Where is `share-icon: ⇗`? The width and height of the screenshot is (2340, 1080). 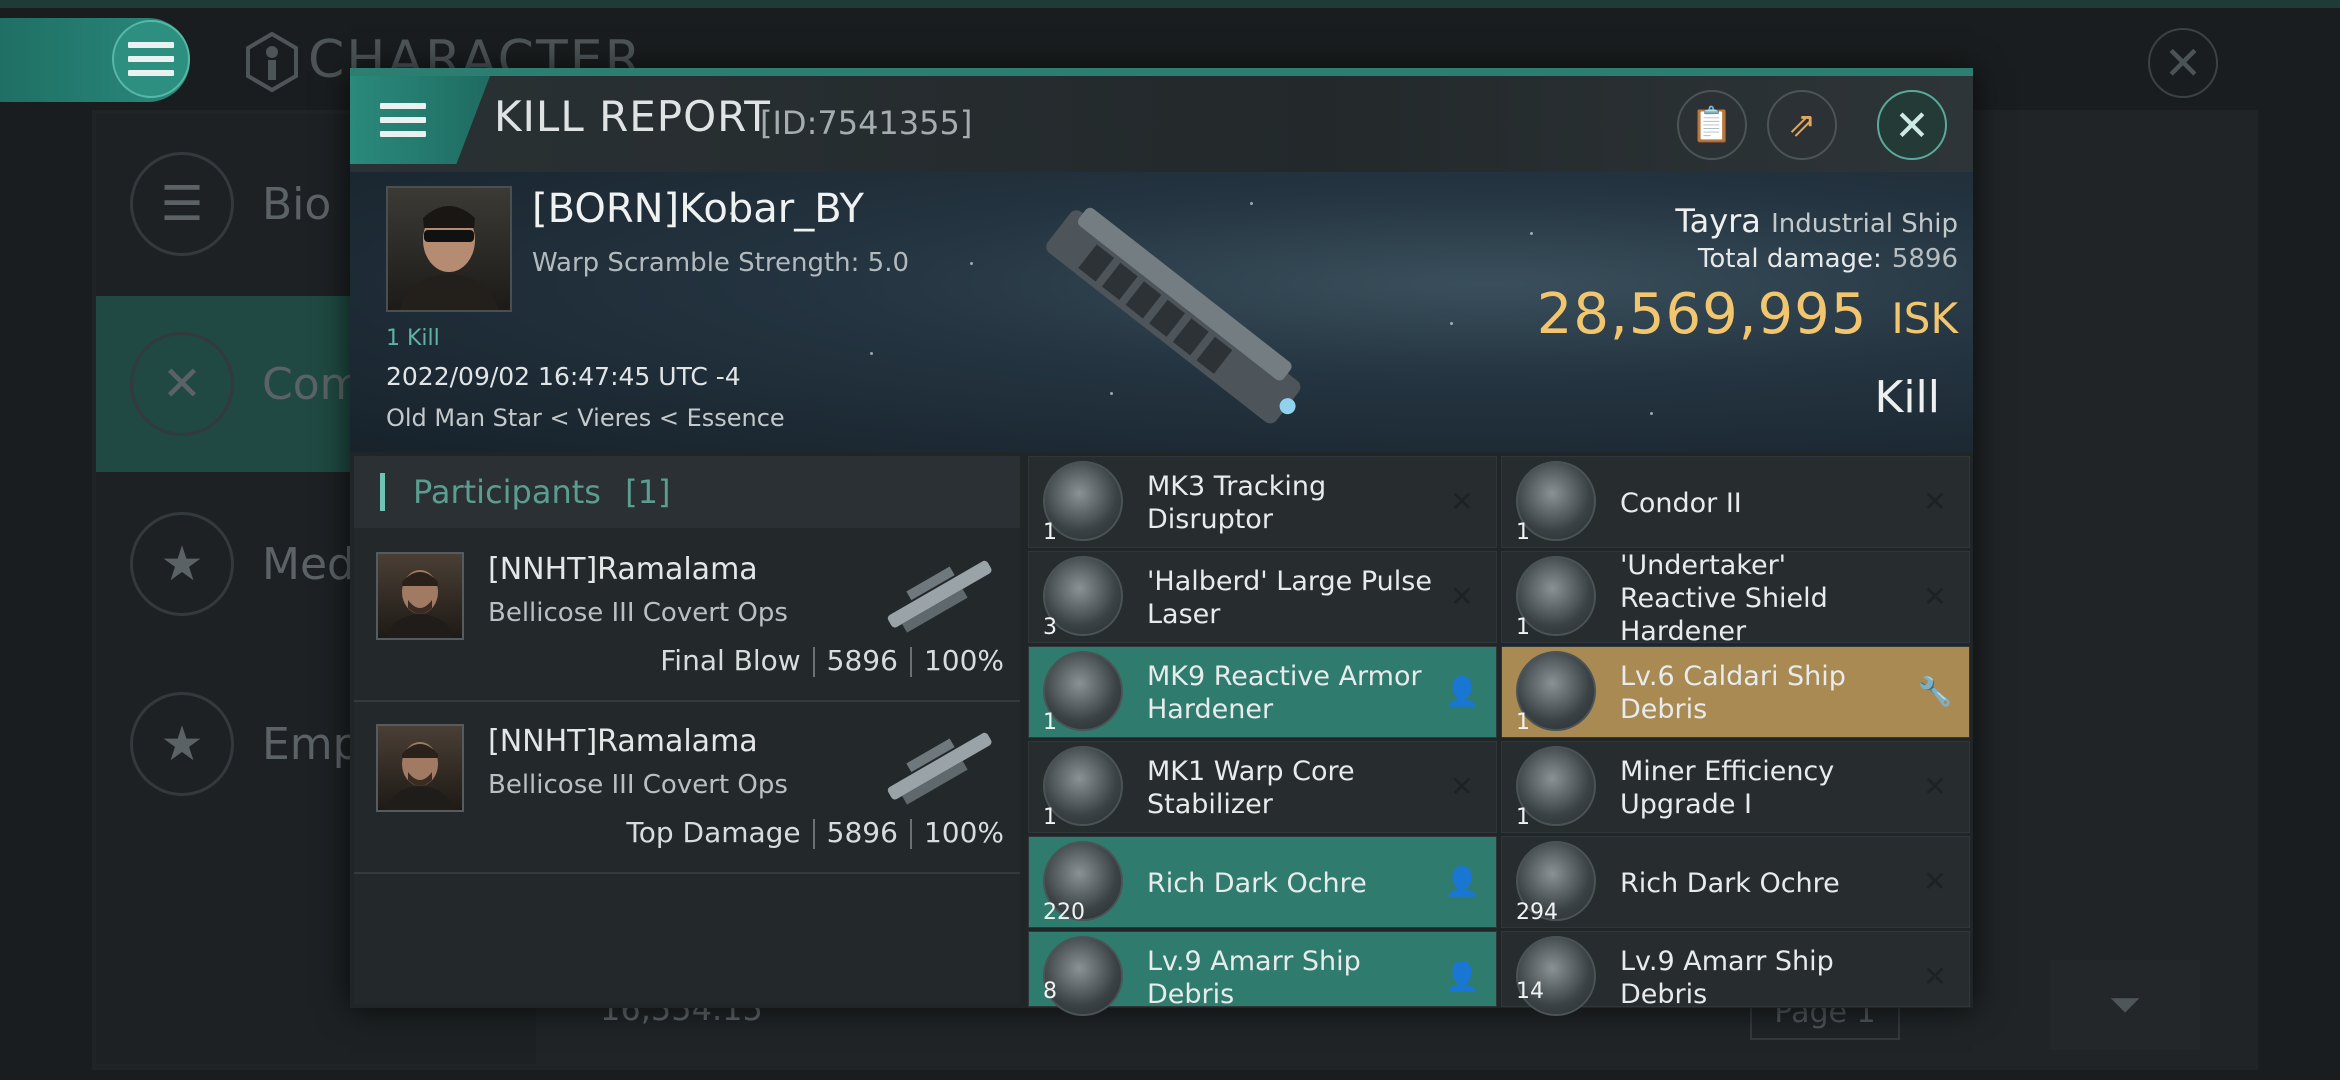 share-icon: ⇗ is located at coordinates (1802, 125).